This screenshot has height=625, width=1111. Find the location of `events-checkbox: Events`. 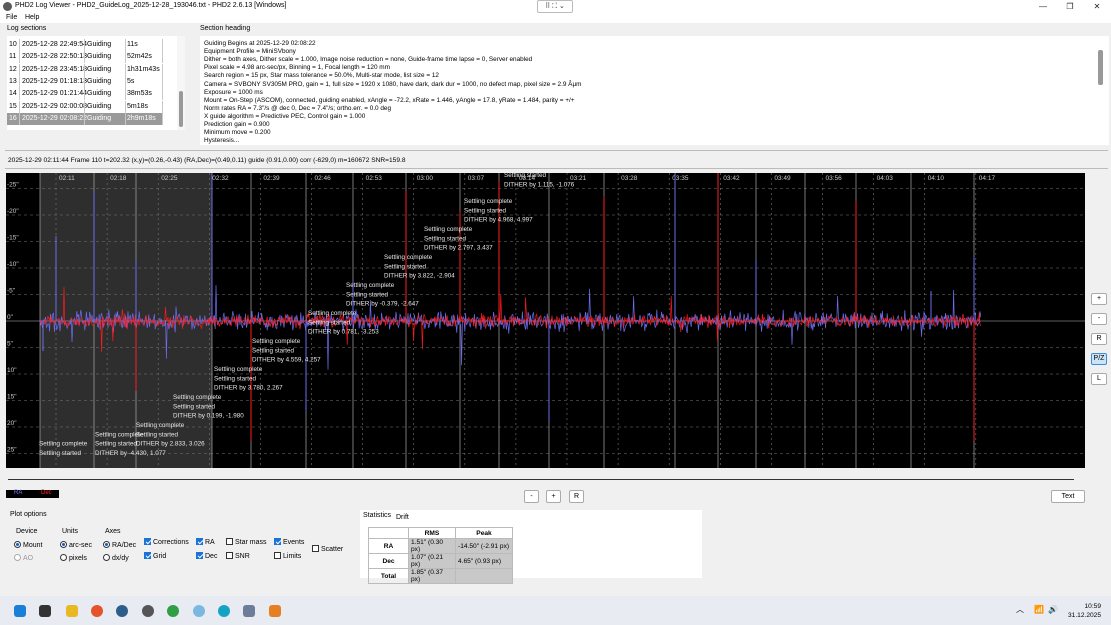

events-checkbox: Events is located at coordinates (289, 542).